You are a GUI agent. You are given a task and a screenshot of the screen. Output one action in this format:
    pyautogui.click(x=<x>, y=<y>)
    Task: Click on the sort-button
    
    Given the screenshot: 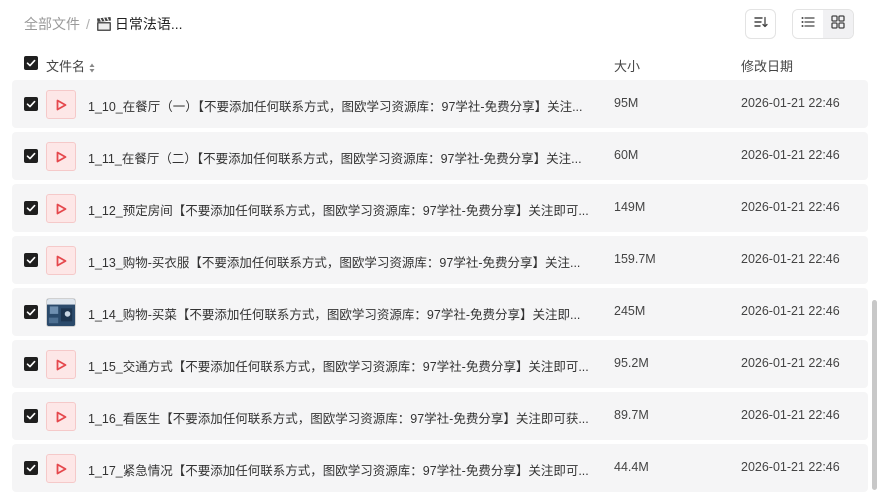 What is the action you would take?
    pyautogui.click(x=760, y=24)
    